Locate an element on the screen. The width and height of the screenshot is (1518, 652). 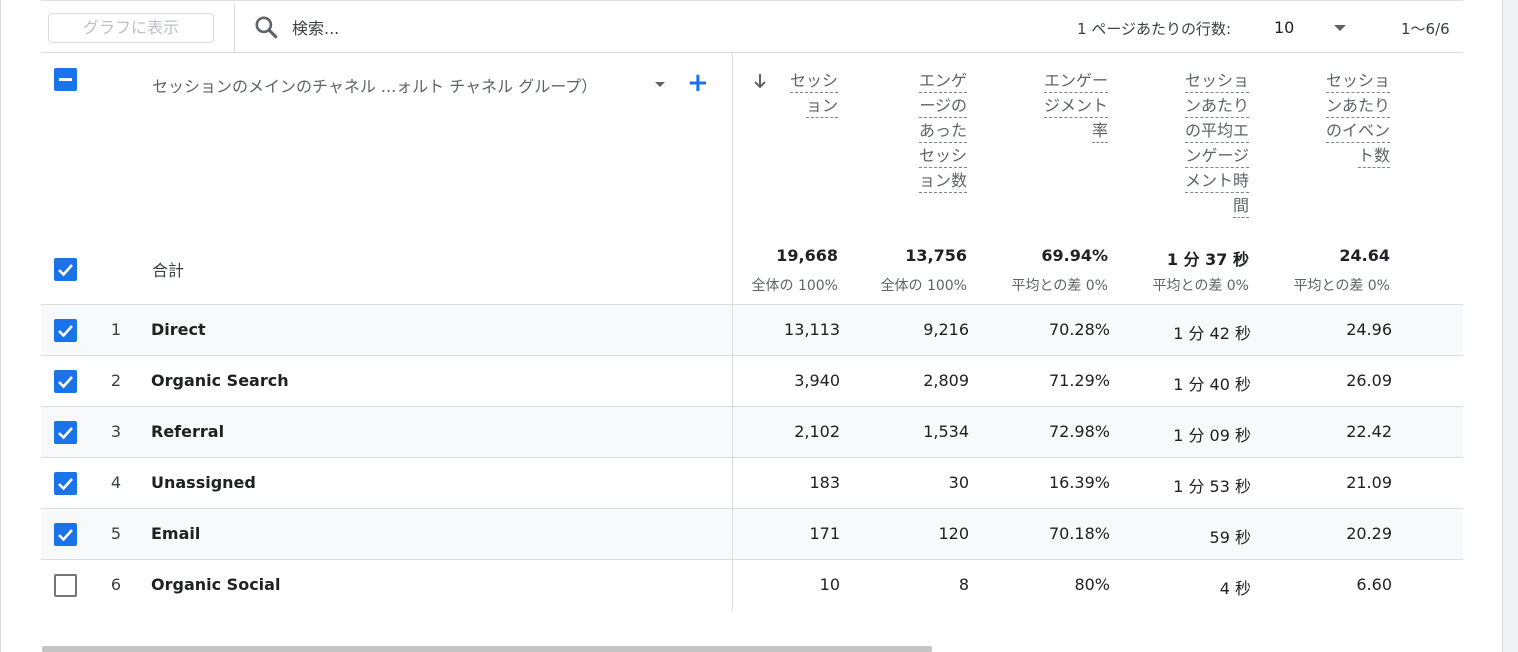
metric-header-events-per-session: セッショ ンあたり のイベン ト数 is located at coordinates (1357, 118).